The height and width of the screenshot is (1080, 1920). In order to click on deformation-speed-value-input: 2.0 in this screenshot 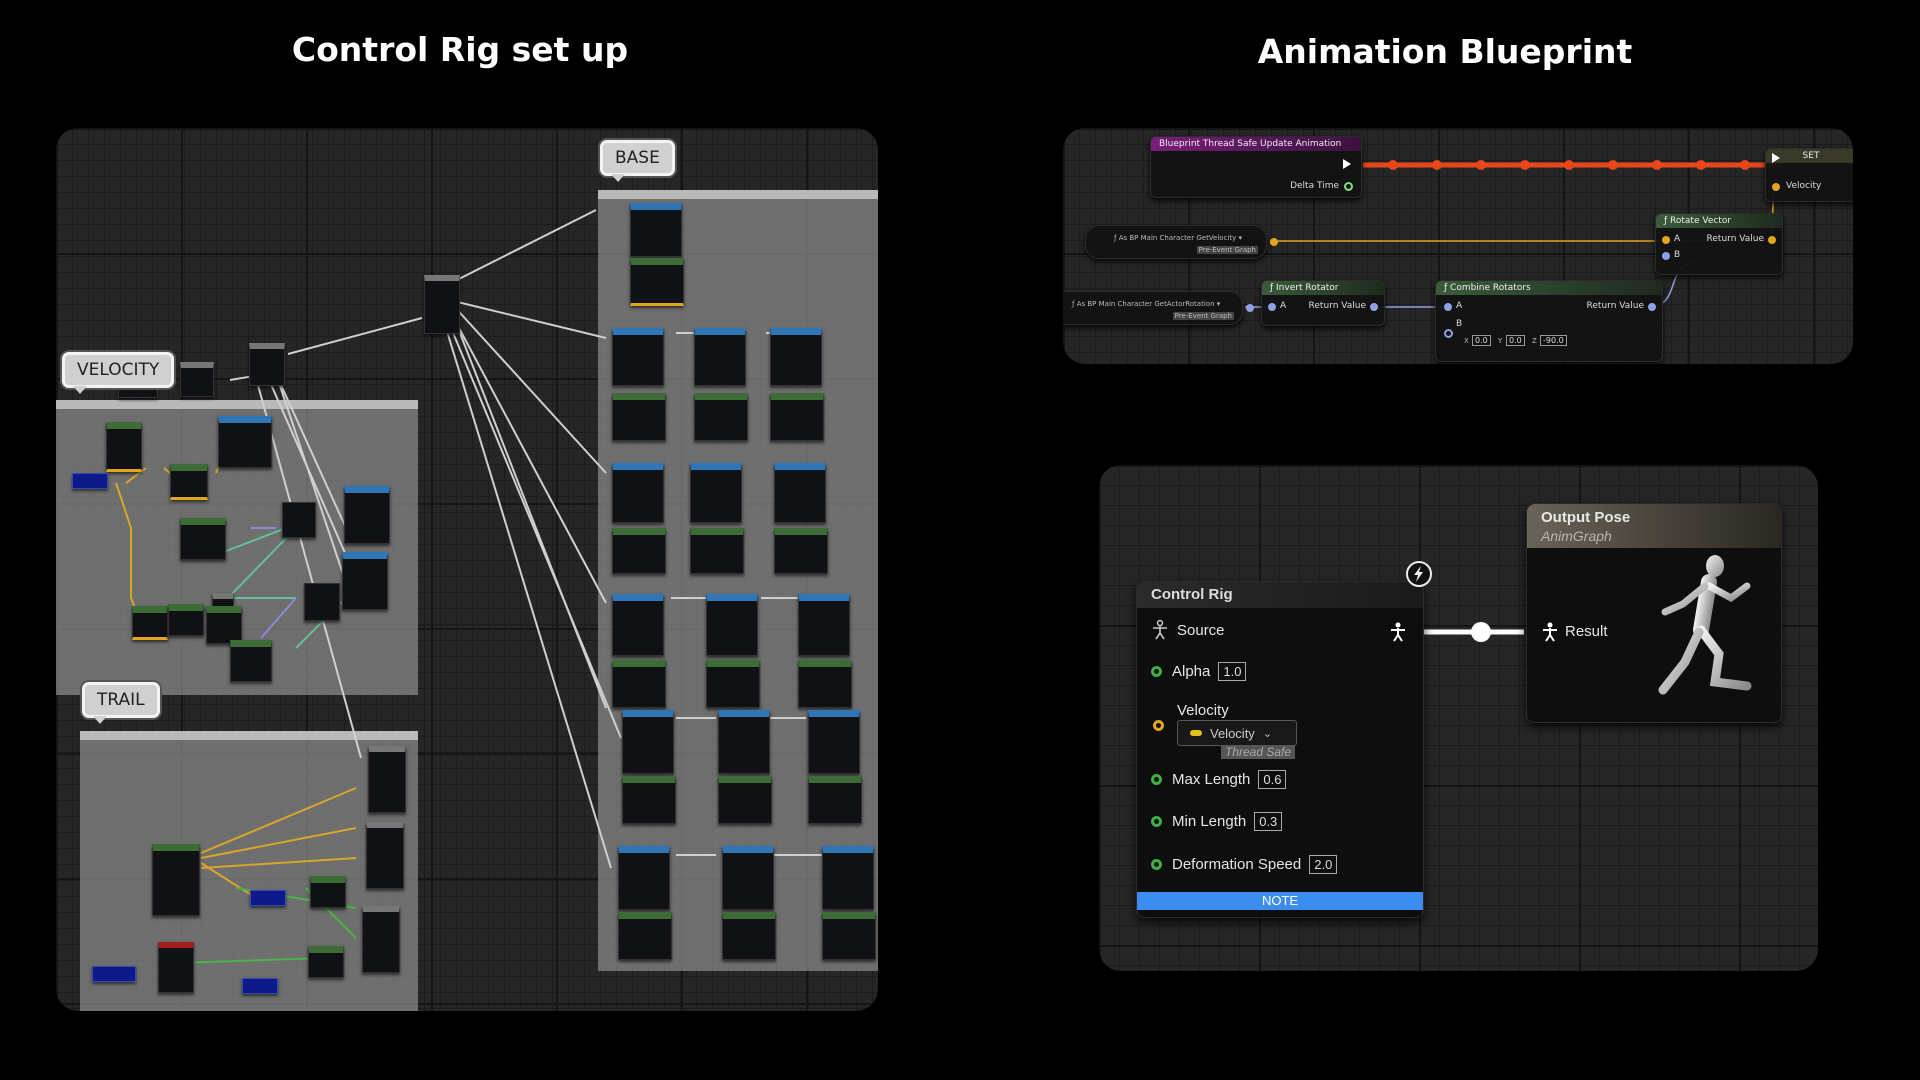, I will do `click(1323, 864)`.